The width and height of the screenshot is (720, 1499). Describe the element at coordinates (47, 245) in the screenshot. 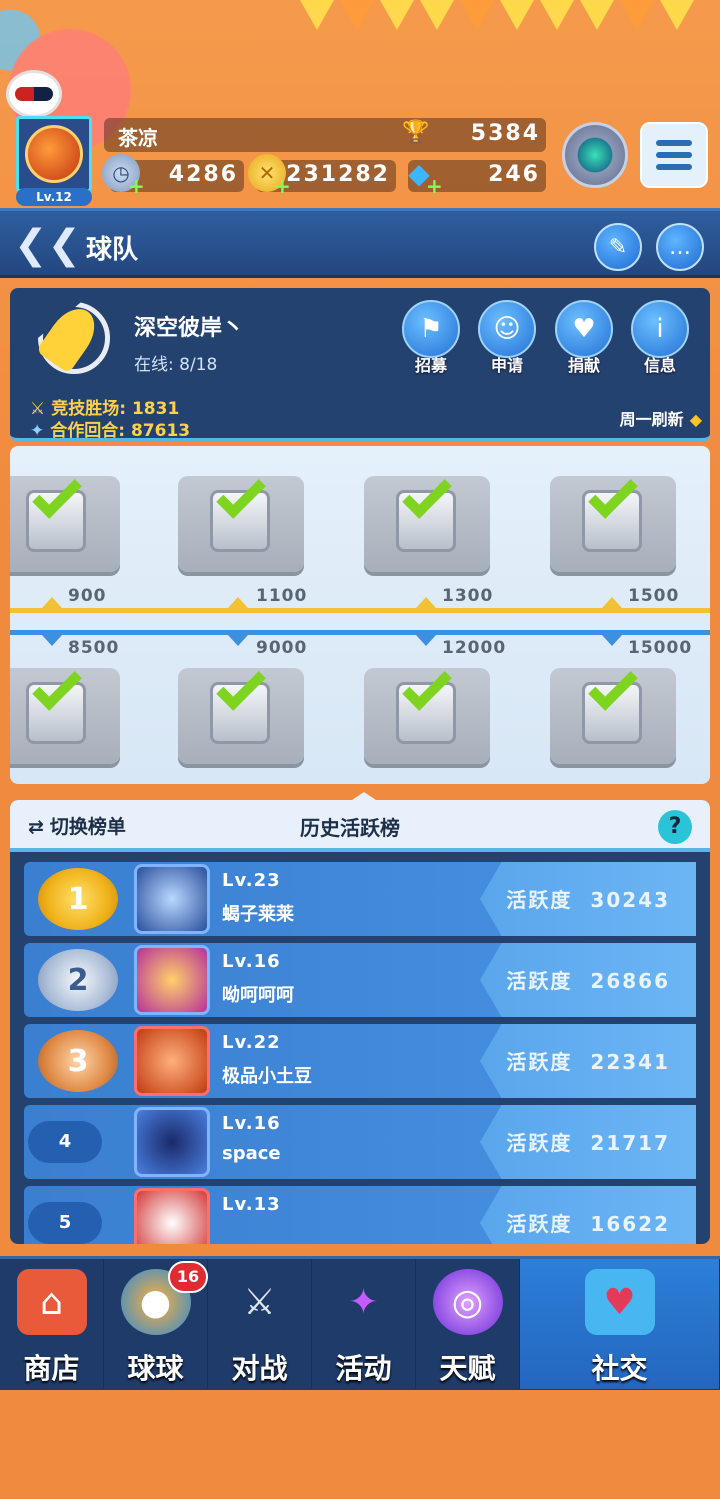

I see `back-button: ❮❮` at that location.